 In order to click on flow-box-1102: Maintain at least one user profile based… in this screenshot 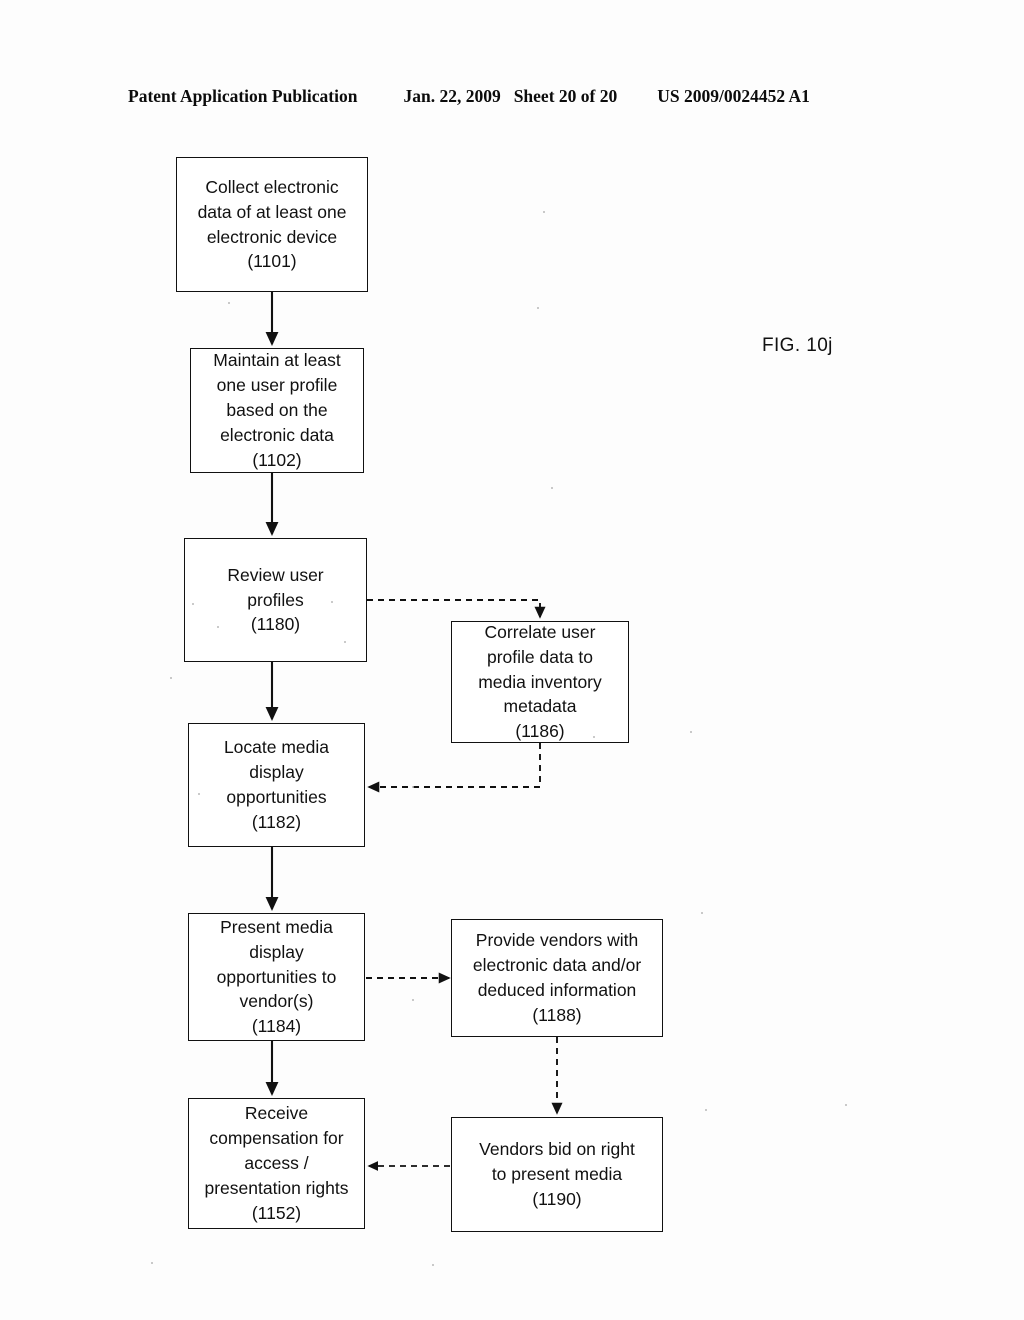, I will do `click(277, 410)`.